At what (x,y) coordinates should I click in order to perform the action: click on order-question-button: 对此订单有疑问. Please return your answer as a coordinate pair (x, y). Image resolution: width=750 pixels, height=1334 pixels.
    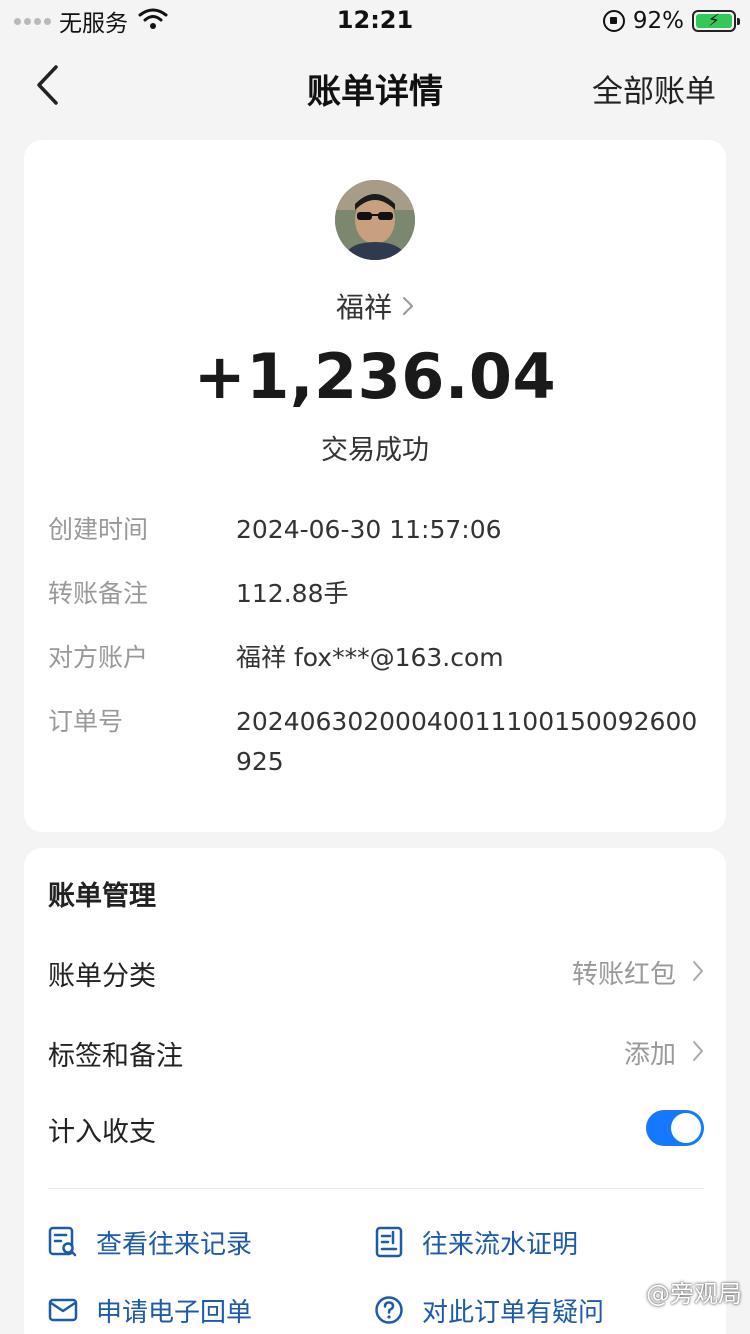
    Looking at the image, I should click on (489, 1310).